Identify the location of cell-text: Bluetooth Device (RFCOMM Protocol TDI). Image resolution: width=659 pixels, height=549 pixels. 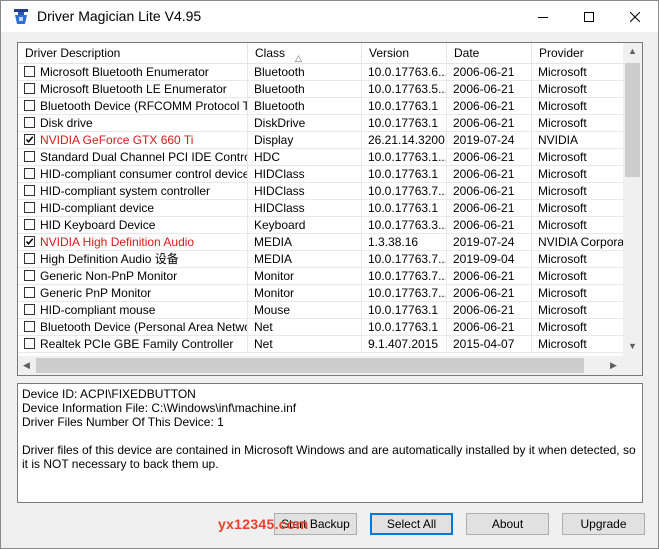
(144, 106).